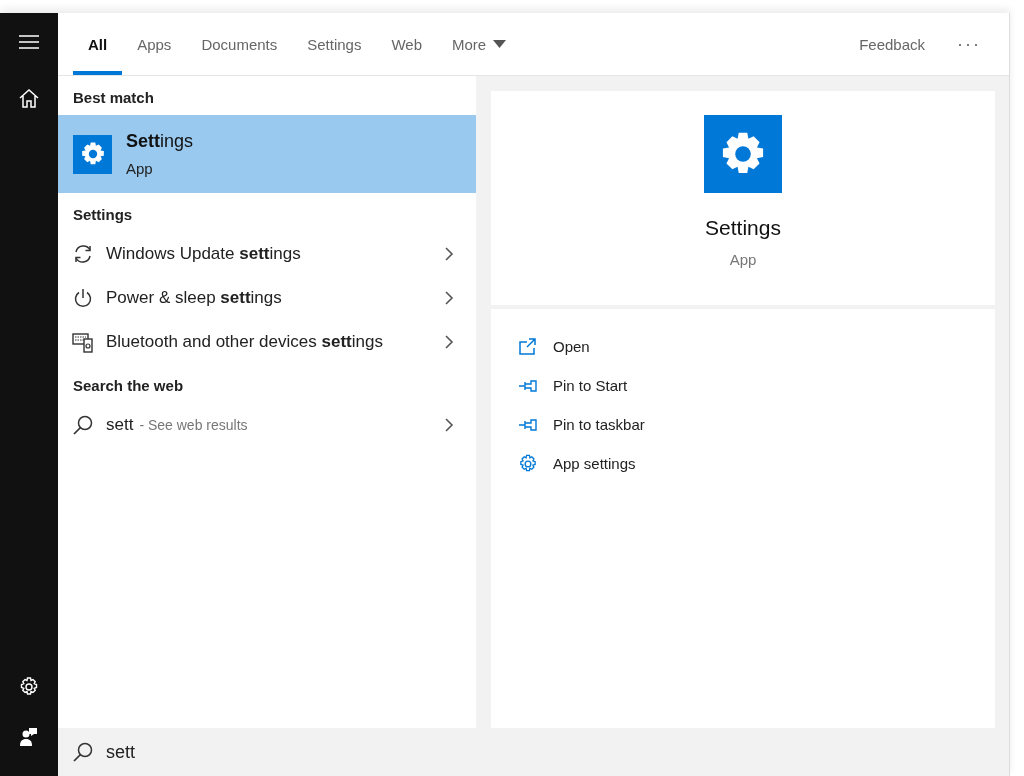 This screenshot has height=776, width=1024. Describe the element at coordinates (103, 215) in the screenshot. I see `section-heading: Settings` at that location.